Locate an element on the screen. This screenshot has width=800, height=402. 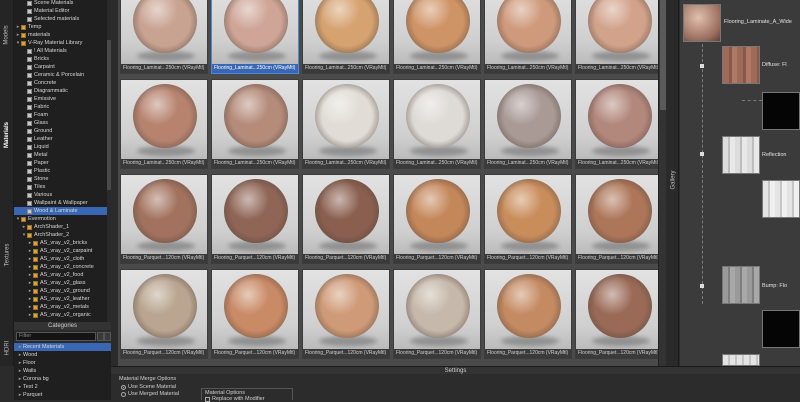
category-item: ▸ Floor is located at coordinates (62, 363).